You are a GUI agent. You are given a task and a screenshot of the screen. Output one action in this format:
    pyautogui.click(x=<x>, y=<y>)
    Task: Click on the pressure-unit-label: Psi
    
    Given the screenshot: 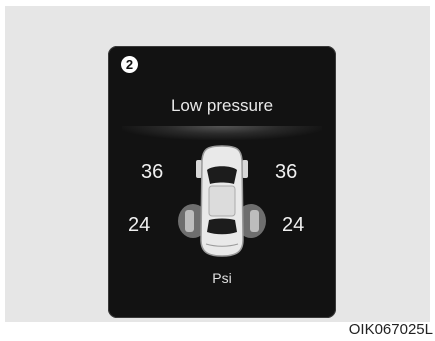 What is the action you would take?
    pyautogui.click(x=222, y=278)
    